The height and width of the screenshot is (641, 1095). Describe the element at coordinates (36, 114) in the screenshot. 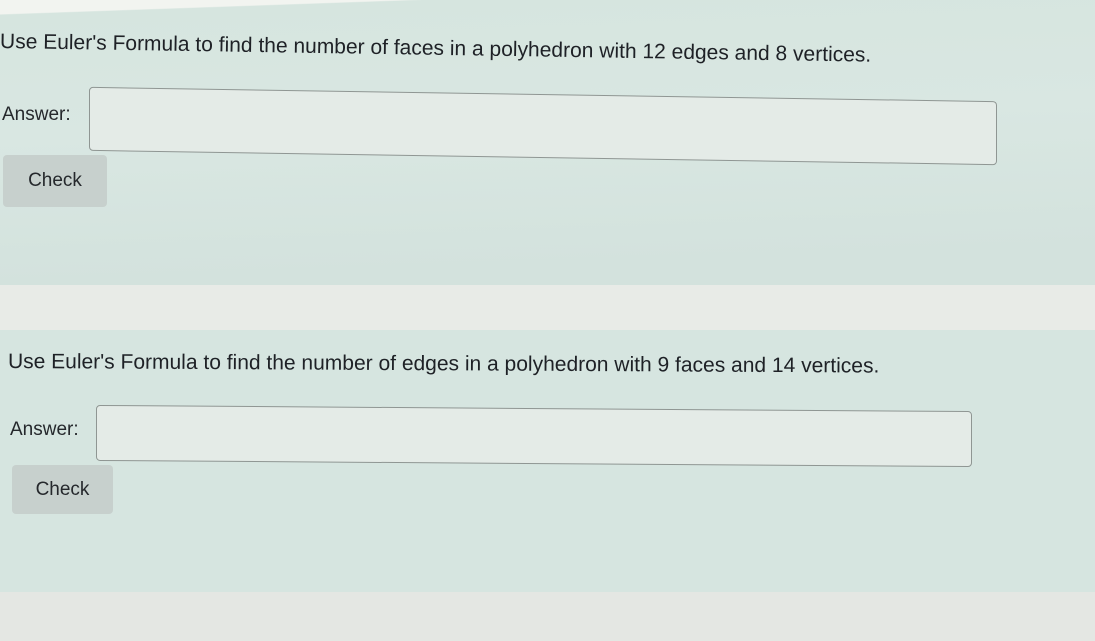

I see `answer-label-1: Answer:` at that location.